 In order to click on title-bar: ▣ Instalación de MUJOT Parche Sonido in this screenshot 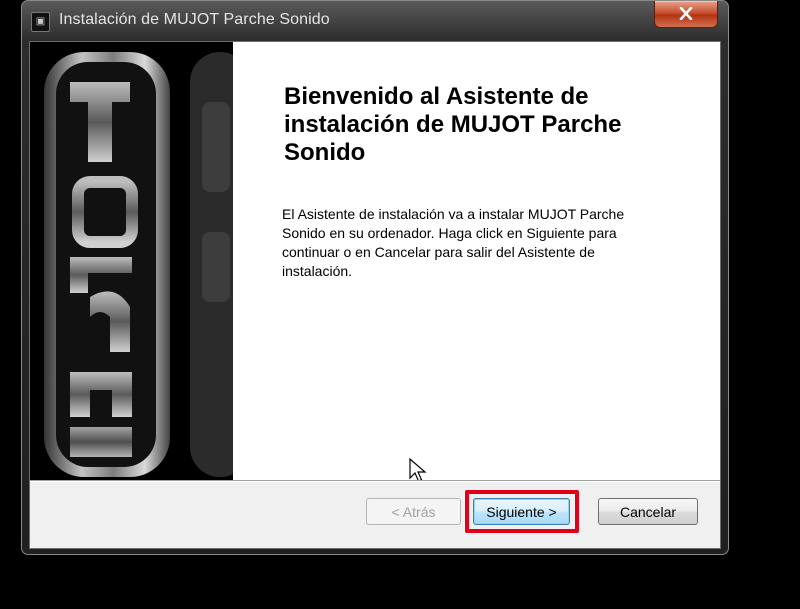, I will do `click(375, 21)`.